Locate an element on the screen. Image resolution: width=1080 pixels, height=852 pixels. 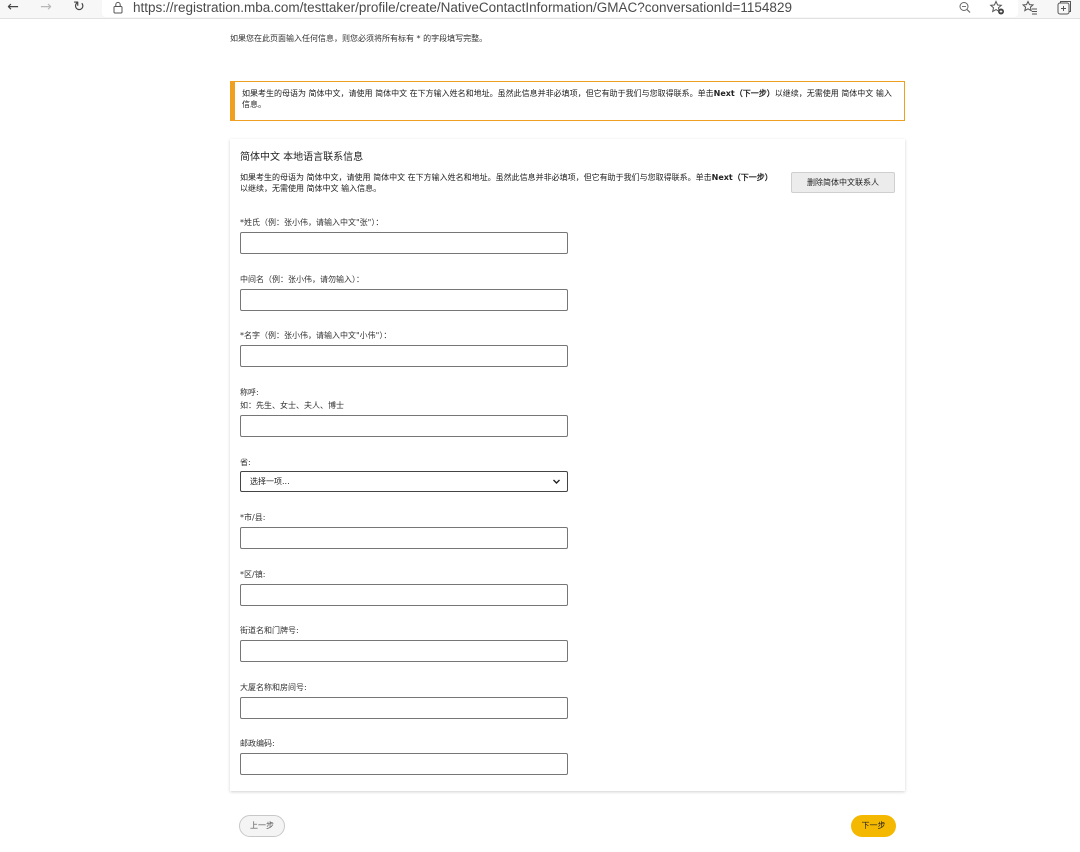
city-label: *市/县: is located at coordinates (253, 517).